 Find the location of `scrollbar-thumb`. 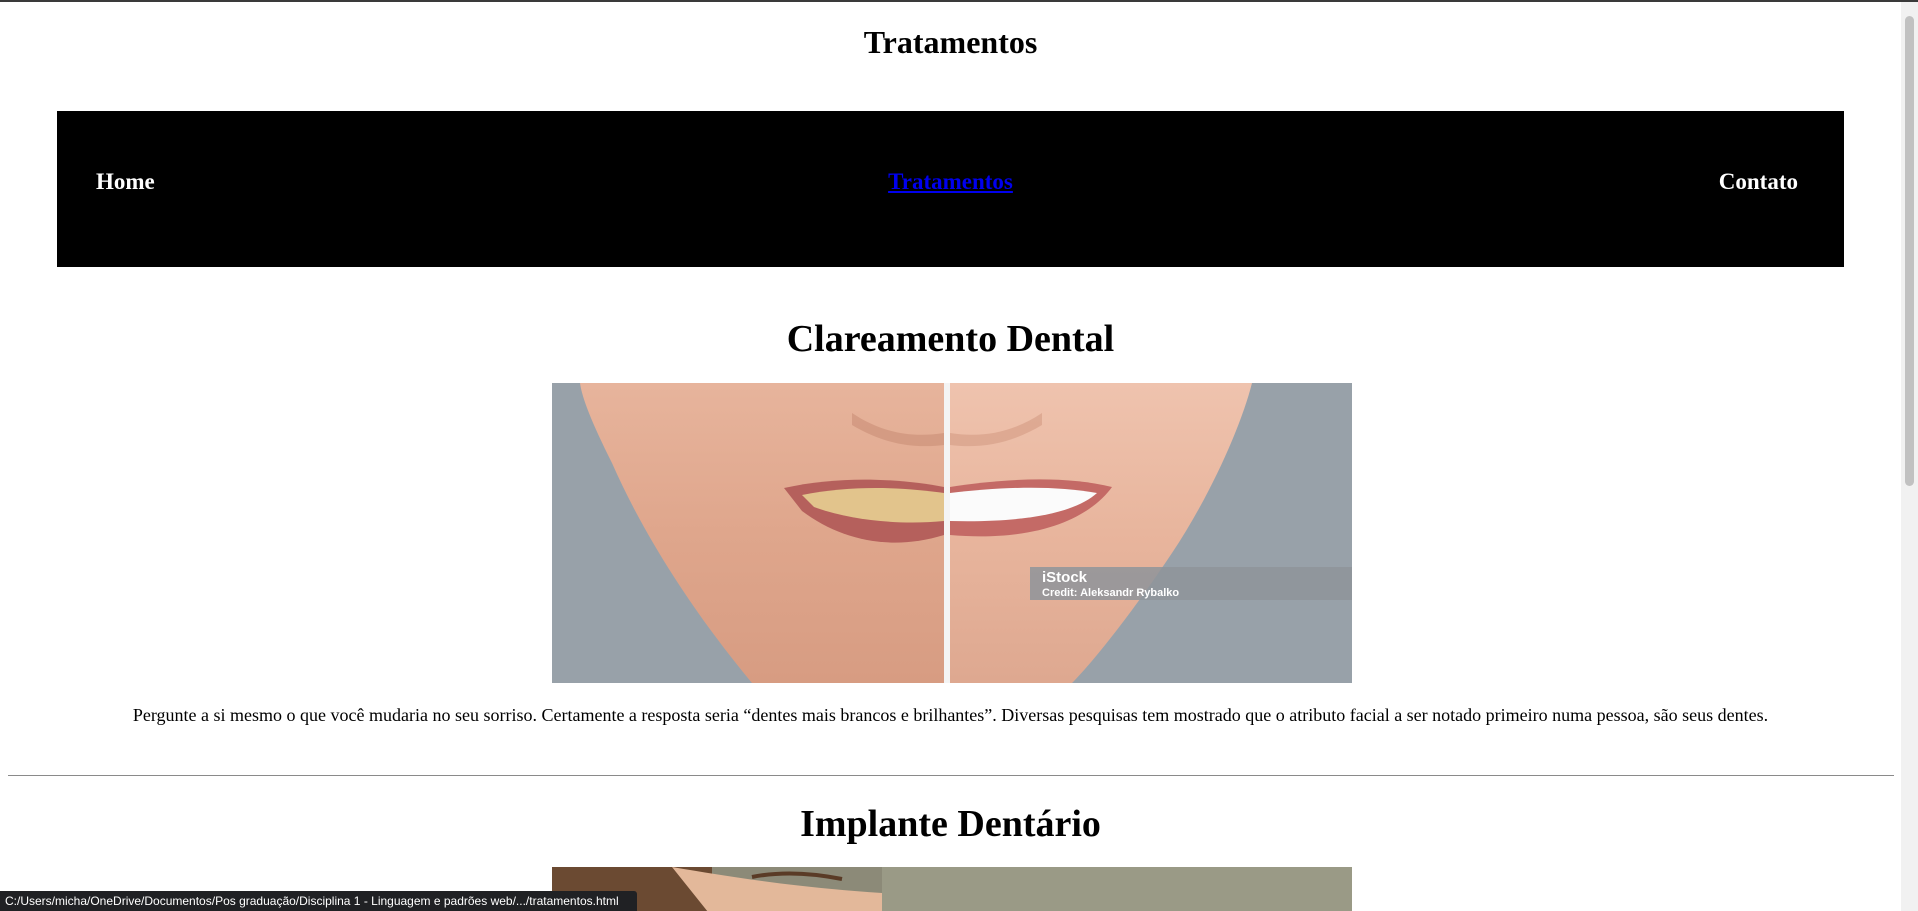

scrollbar-thumb is located at coordinates (1909, 251).